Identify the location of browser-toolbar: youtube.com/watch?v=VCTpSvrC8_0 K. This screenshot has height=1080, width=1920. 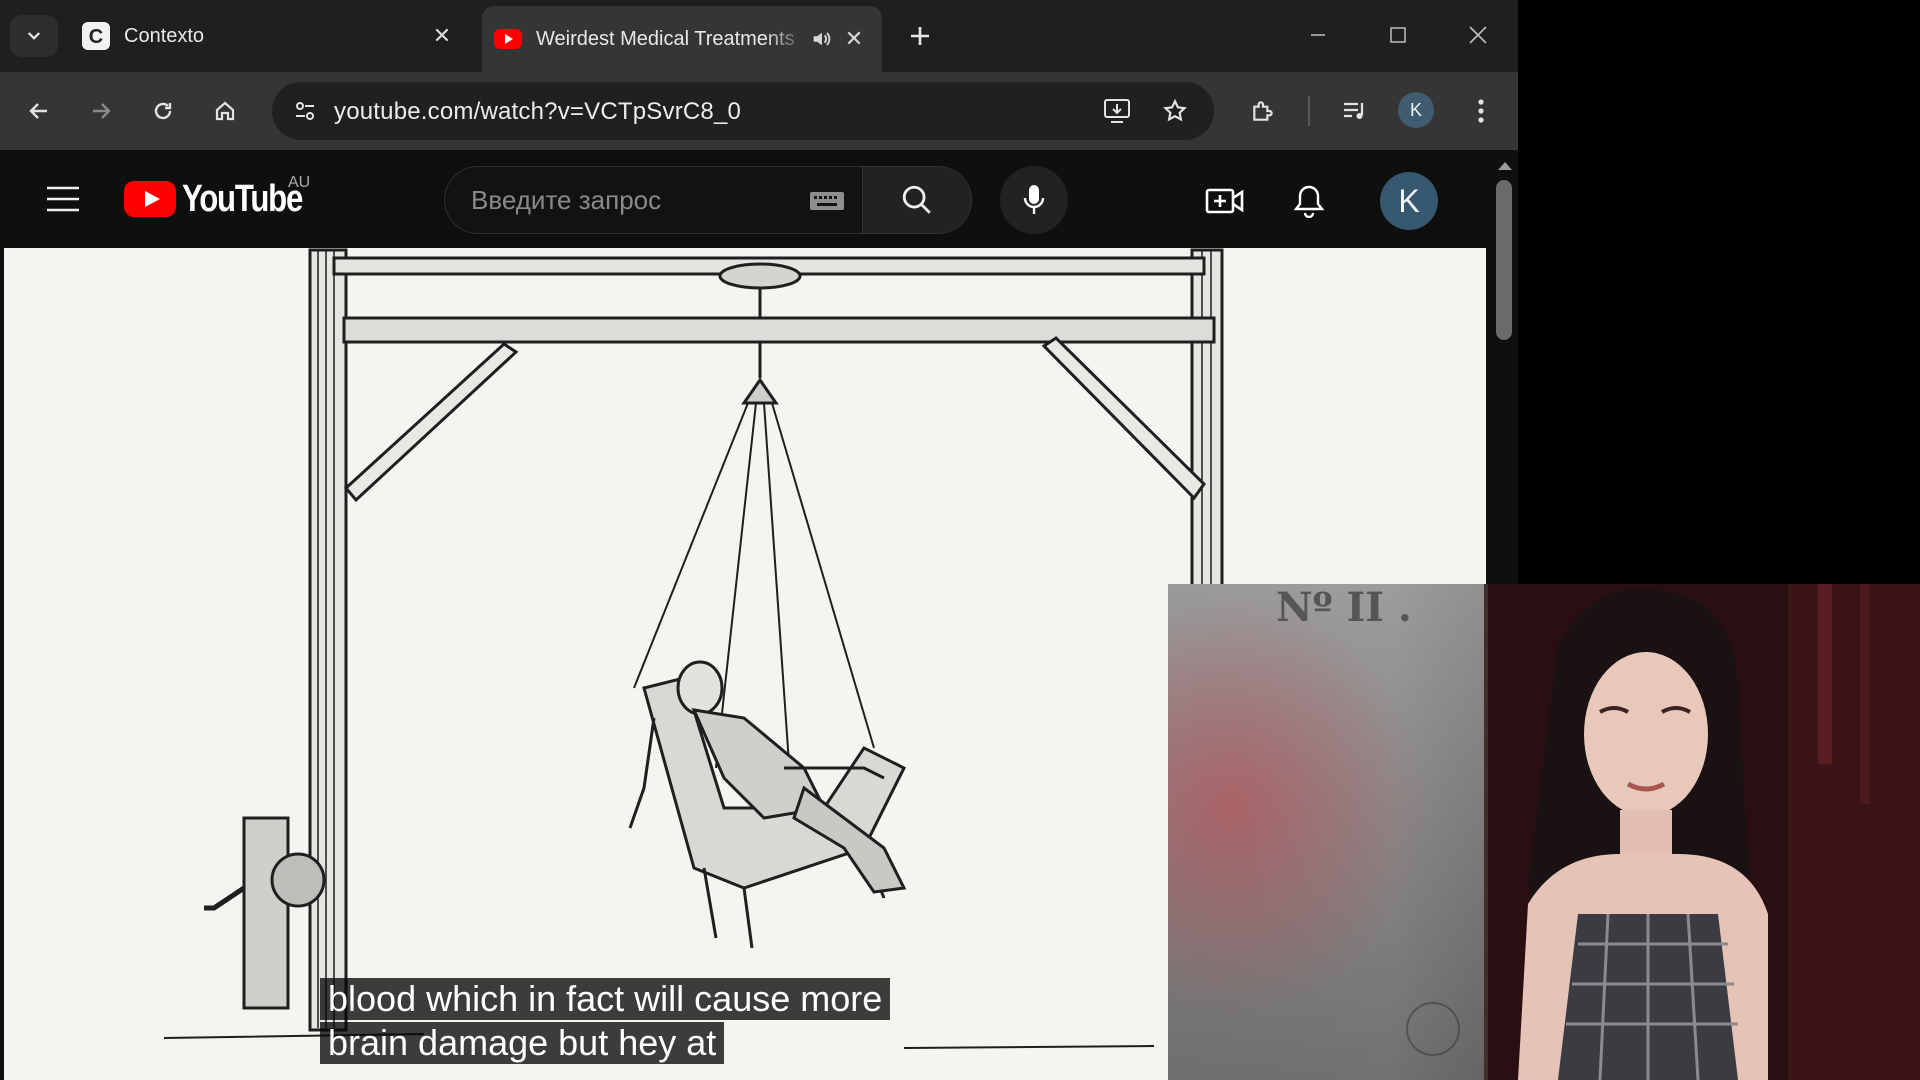
(759, 111).